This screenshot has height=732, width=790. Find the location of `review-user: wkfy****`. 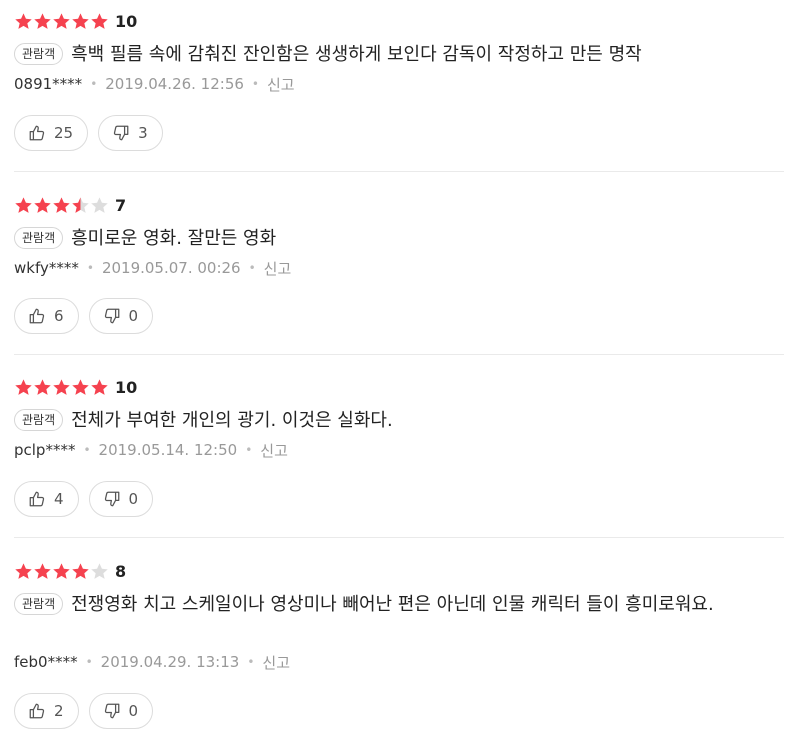

review-user: wkfy**** is located at coordinates (46, 268).